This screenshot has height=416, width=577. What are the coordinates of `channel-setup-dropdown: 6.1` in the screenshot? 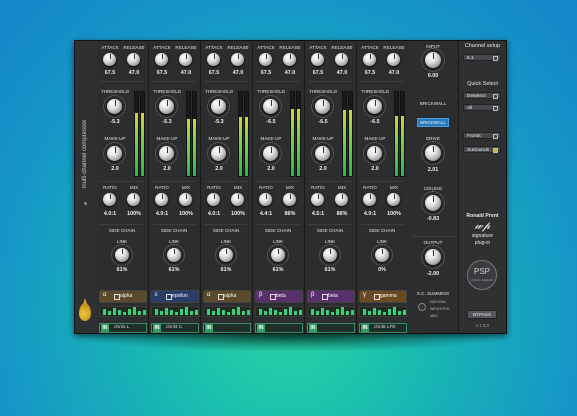 It's located at (482, 57).